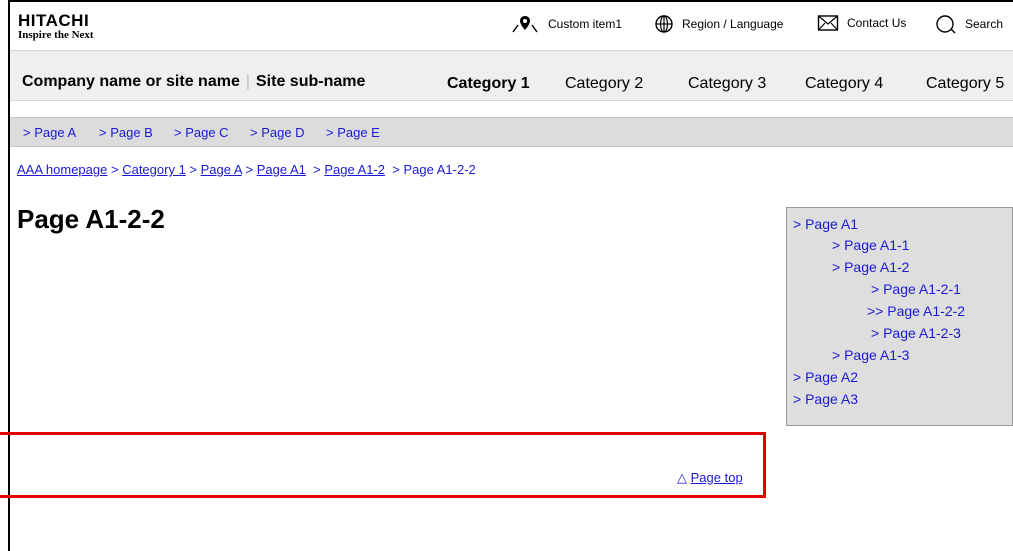 Image resolution: width=1013 pixels, height=551 pixels. I want to click on side-nav-page-a1-2-1: > Page A1-2-1, so click(916, 289).